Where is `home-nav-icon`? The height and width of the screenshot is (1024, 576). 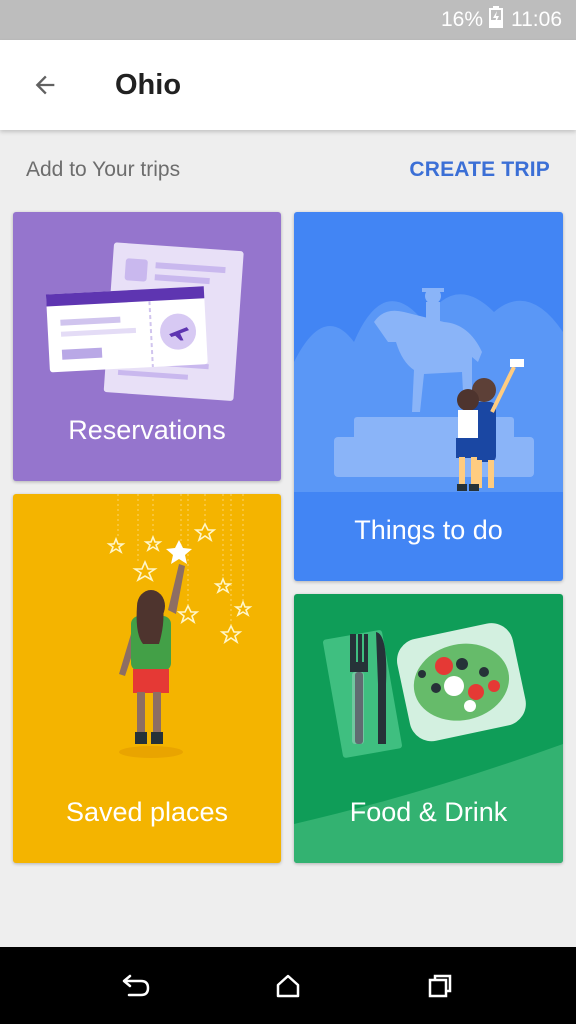
home-nav-icon is located at coordinates (288, 985).